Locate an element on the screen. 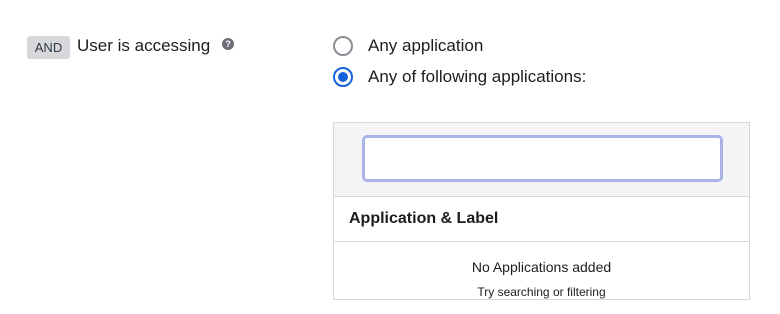  question-circle-icon: ? is located at coordinates (228, 44).